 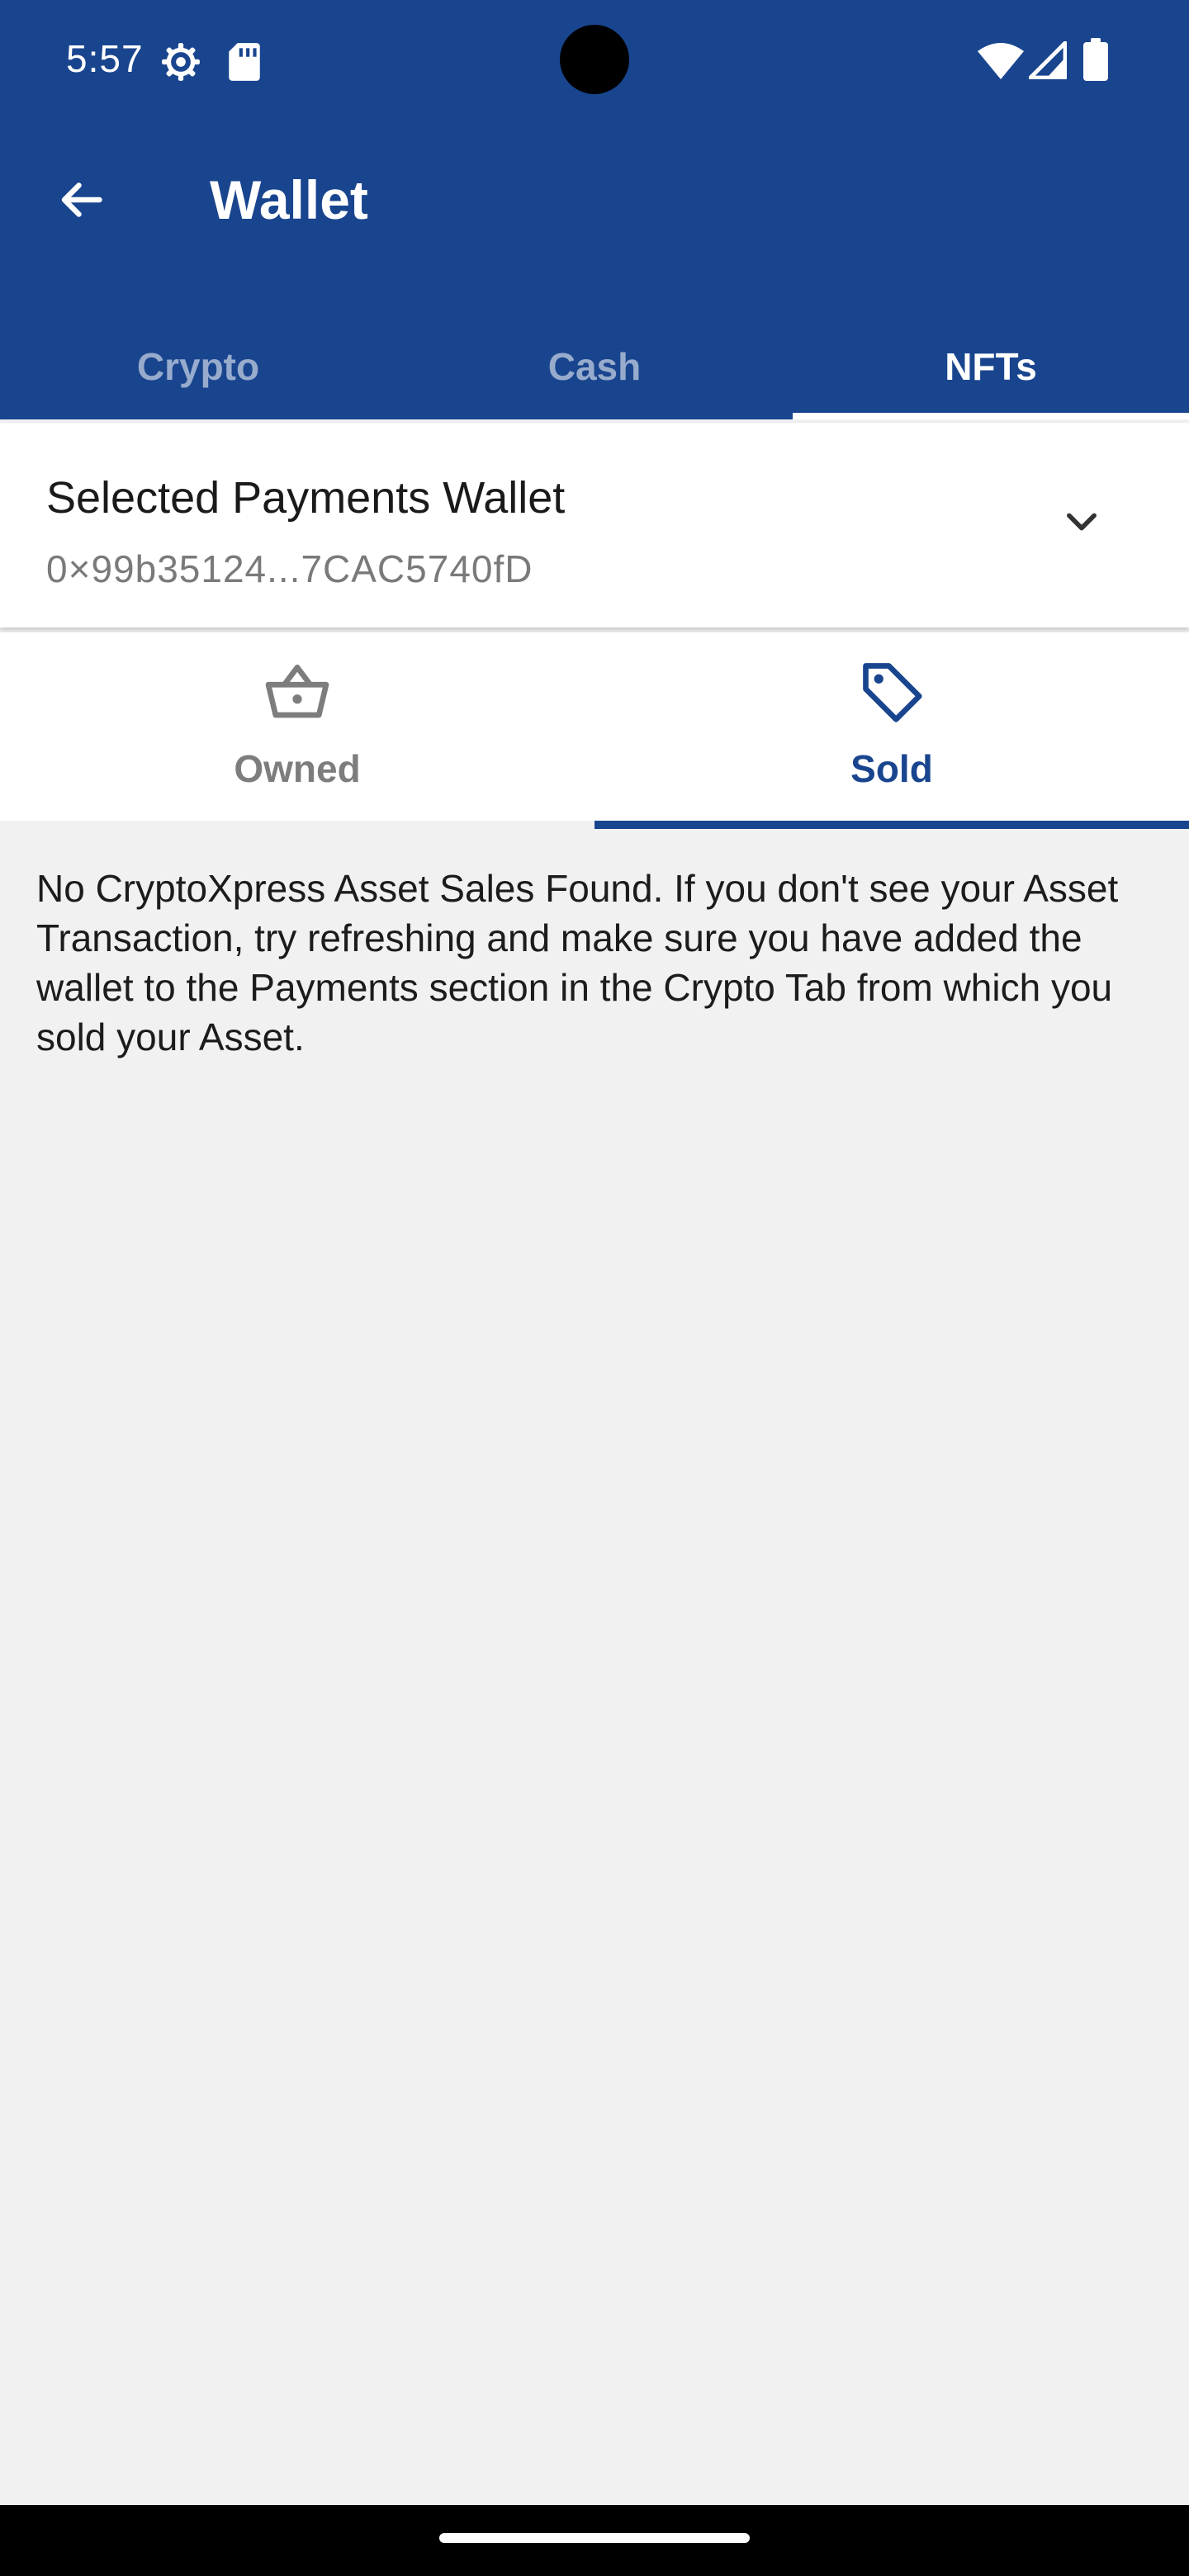 What do you see at coordinates (244, 64) in the screenshot?
I see `sd-card-icon` at bounding box center [244, 64].